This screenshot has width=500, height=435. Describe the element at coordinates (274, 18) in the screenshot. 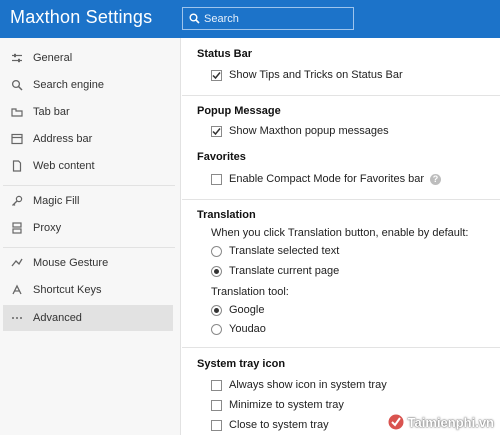

I see `search-input` at that location.